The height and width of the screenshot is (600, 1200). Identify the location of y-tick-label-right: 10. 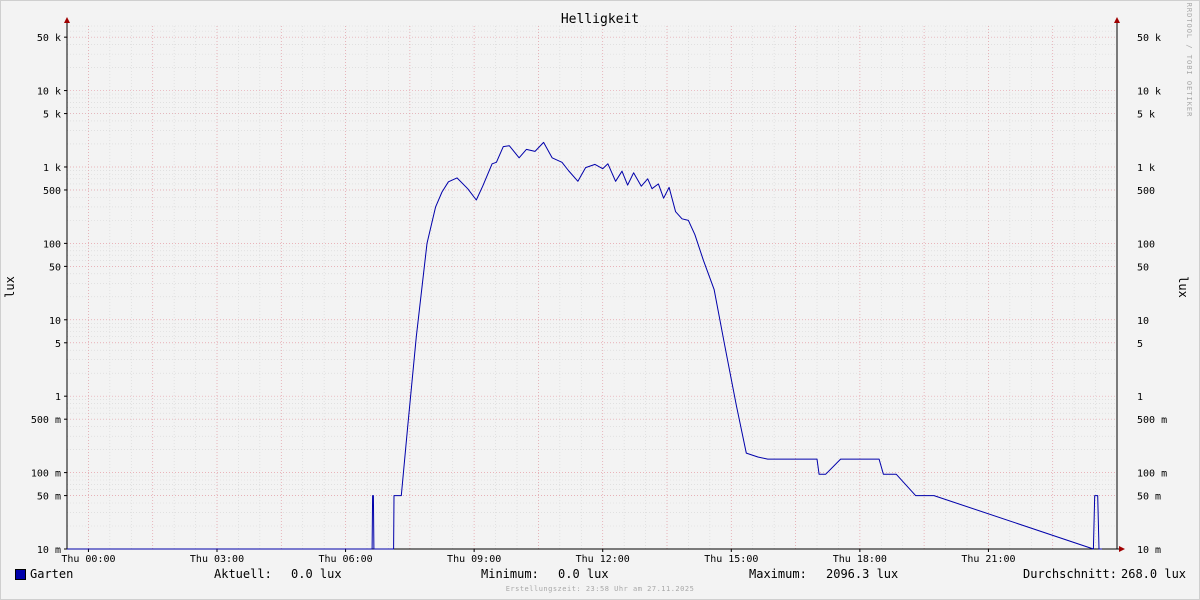
(1143, 321).